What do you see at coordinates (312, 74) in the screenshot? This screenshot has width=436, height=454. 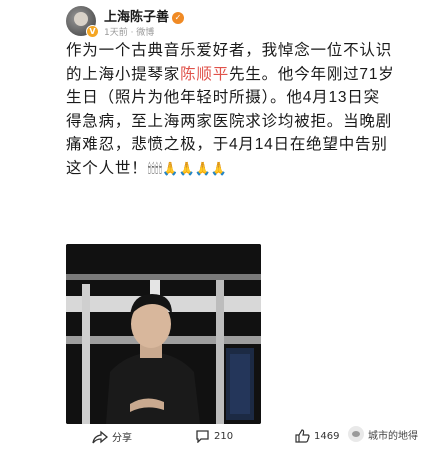 I see `post-line-part: 先生。他今年刚过71岁` at bounding box center [312, 74].